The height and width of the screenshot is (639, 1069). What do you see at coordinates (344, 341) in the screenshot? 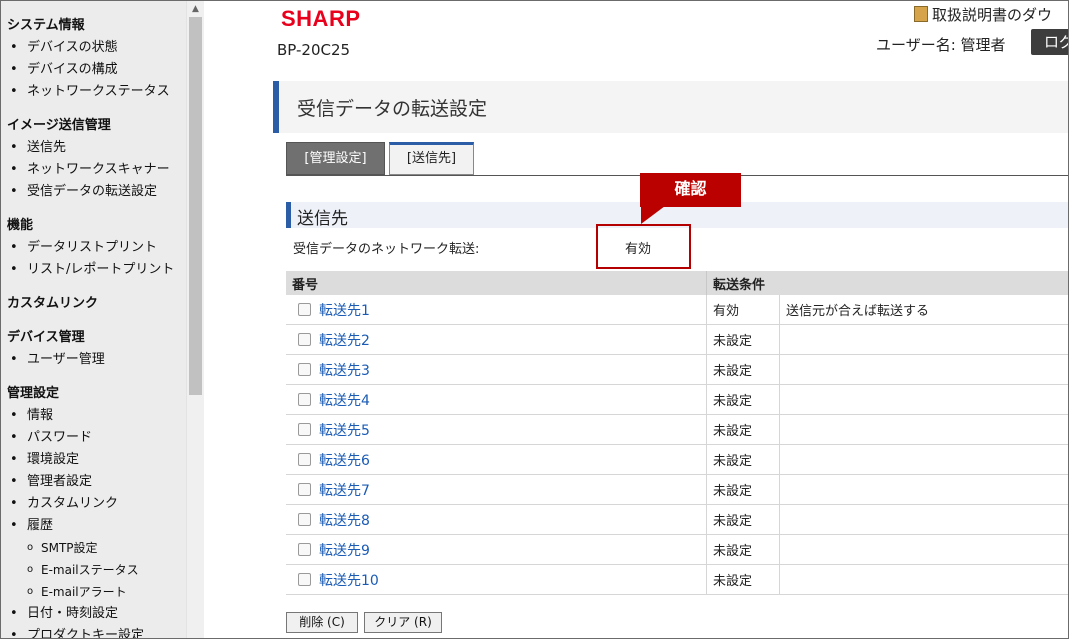
I see `destination-link: 転送先2` at bounding box center [344, 341].